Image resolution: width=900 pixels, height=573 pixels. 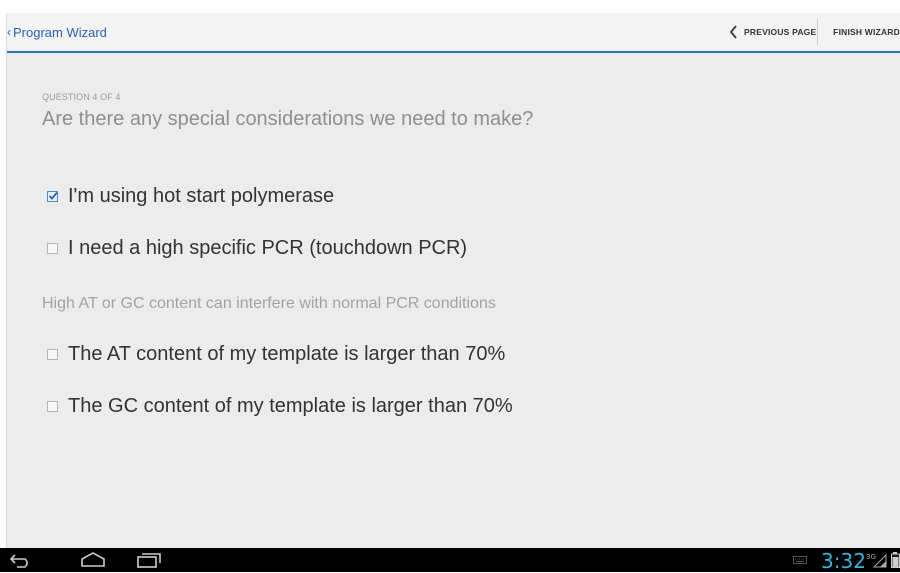 I want to click on action-divider, so click(x=817, y=32).